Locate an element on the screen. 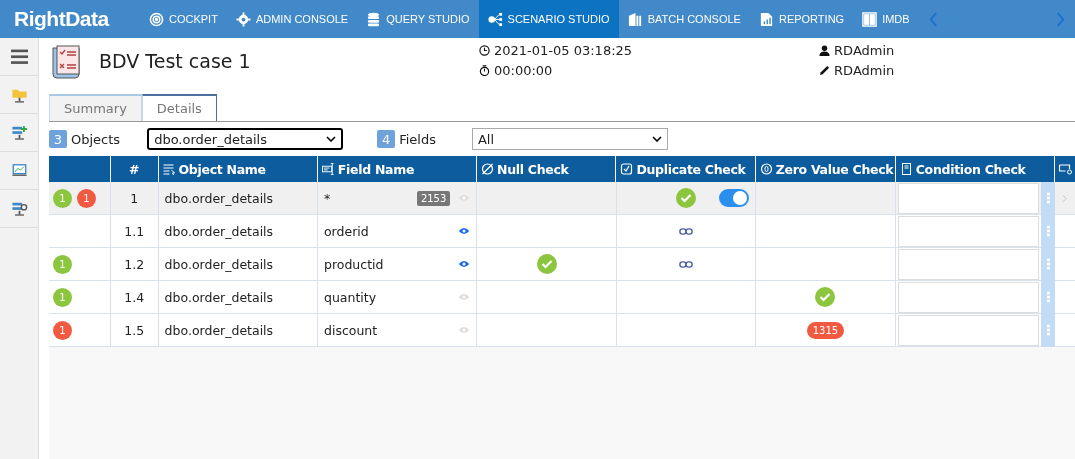 The height and width of the screenshot is (459, 1075). count-badge: 4 is located at coordinates (386, 139).